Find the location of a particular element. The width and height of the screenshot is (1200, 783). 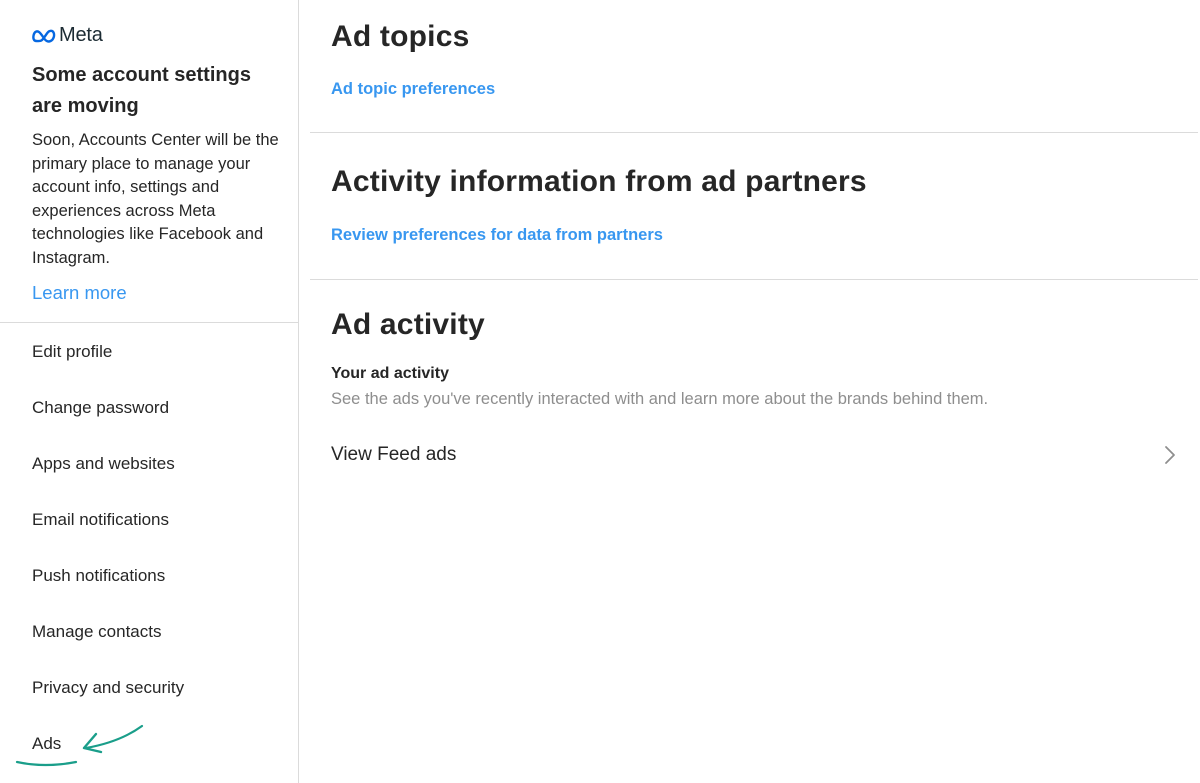

meta-logo: Meta is located at coordinates (67, 35).